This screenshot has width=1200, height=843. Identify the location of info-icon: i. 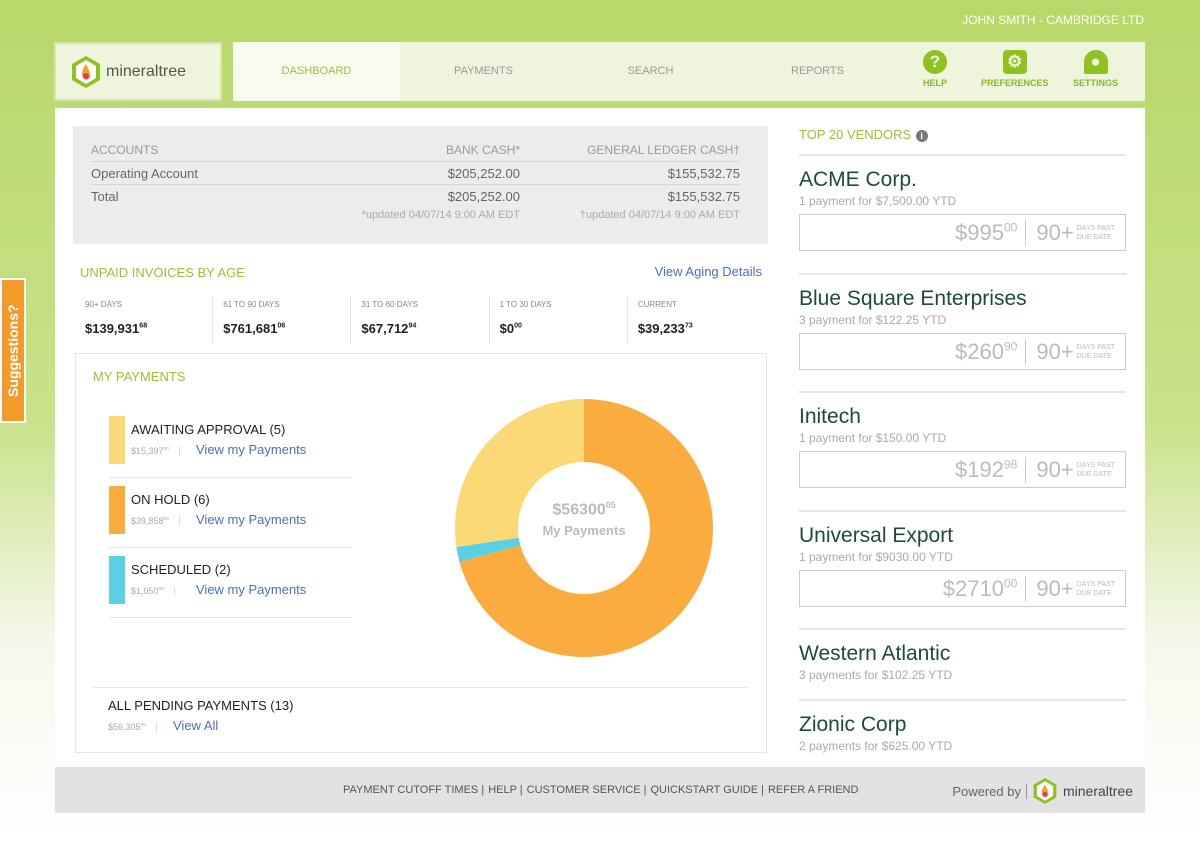
(921, 136).